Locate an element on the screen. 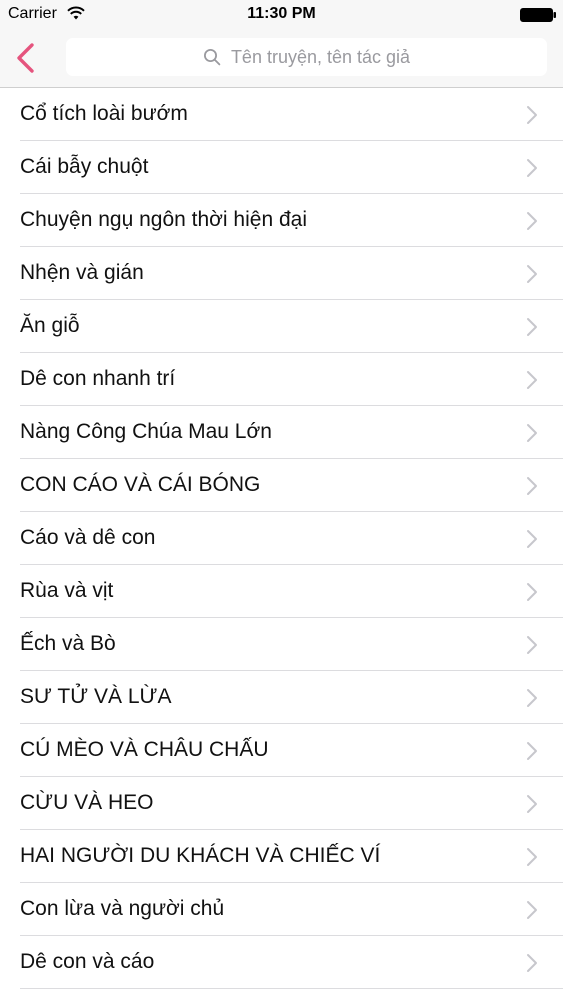 The height and width of the screenshot is (1000, 563). story-row: HAI NGƯỜI DU KHÁCH VÀ CHIẾC VÍ is located at coordinates (281, 856).